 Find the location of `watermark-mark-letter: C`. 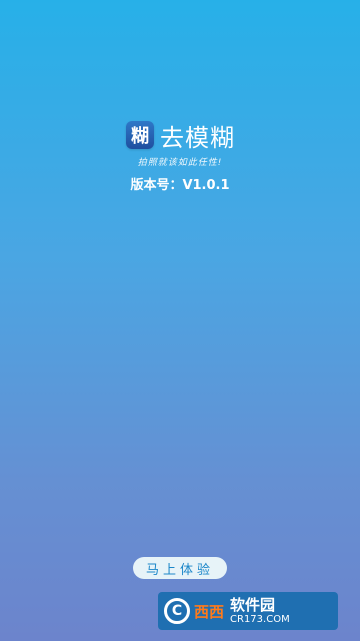

watermark-mark-letter: C is located at coordinates (177, 611).